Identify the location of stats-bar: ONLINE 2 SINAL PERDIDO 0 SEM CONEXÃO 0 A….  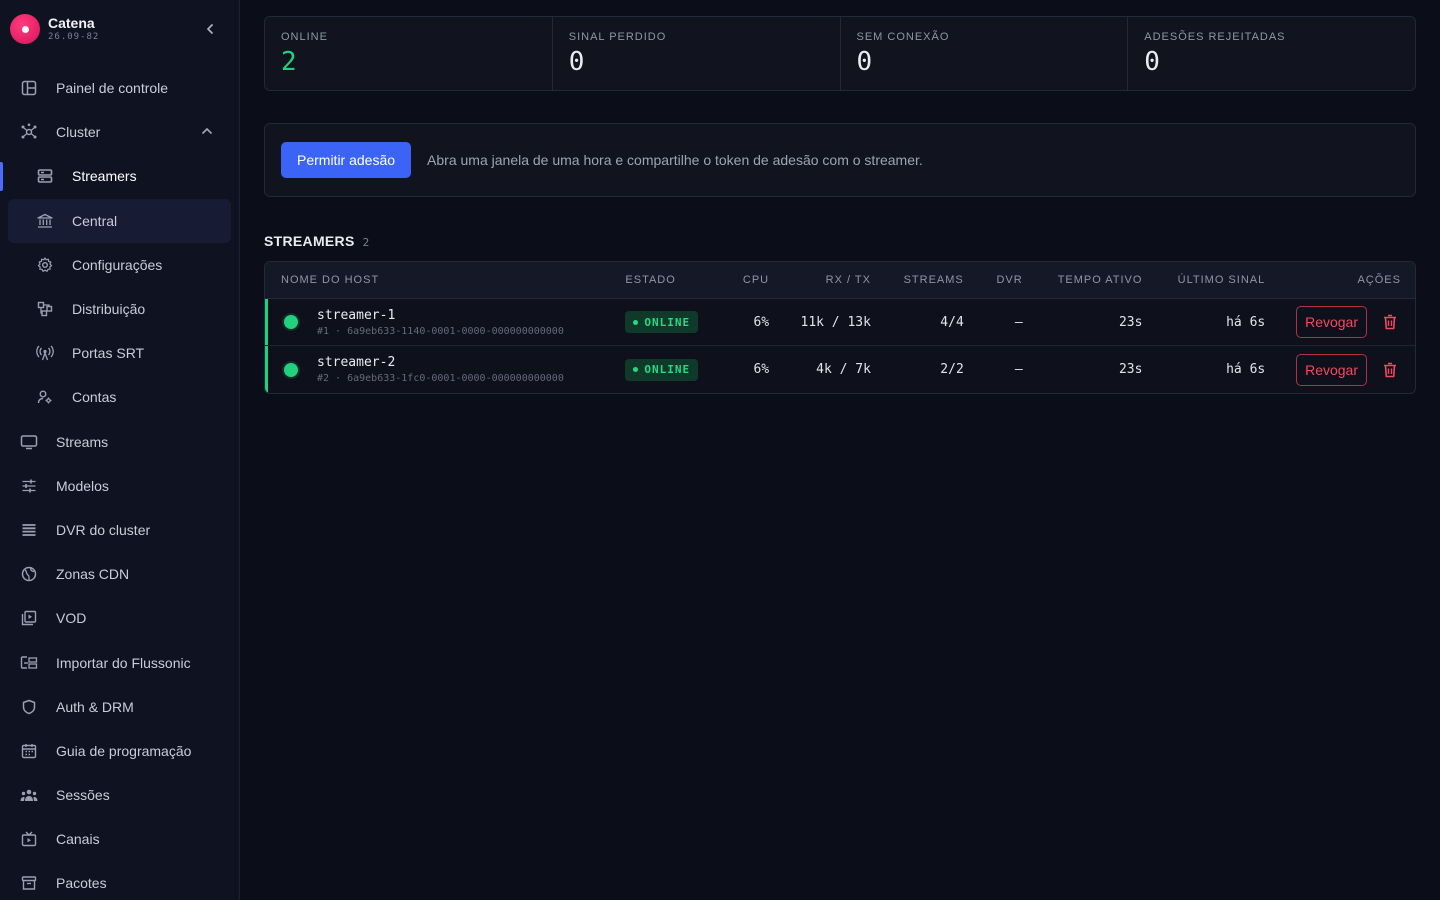
(840, 53).